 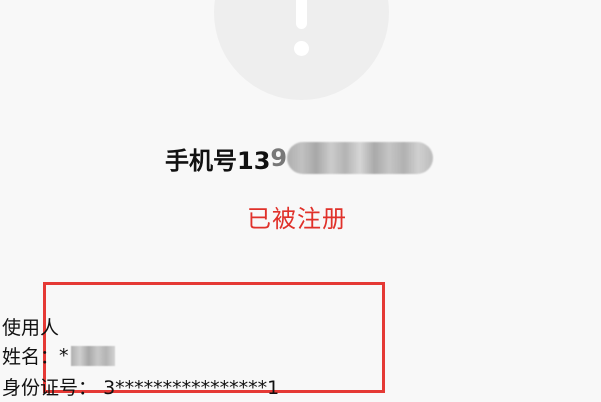 What do you see at coordinates (218, 160) in the screenshot?
I see `phone-label: 手机号13` at bounding box center [218, 160].